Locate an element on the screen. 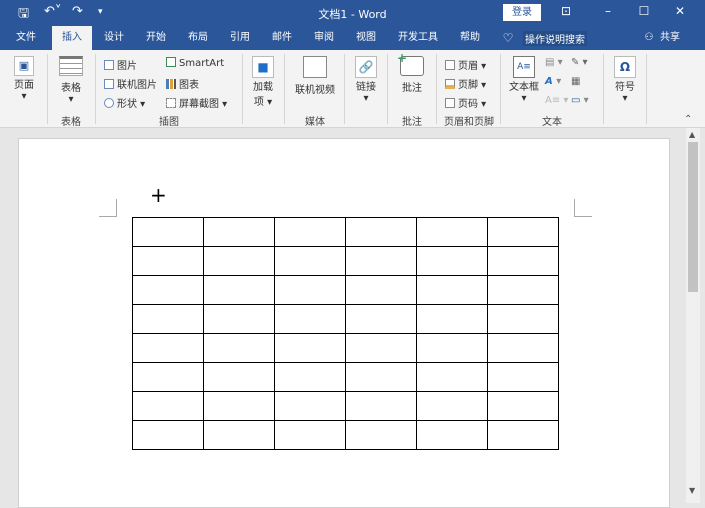  share-button: 共享 is located at coordinates (670, 38).